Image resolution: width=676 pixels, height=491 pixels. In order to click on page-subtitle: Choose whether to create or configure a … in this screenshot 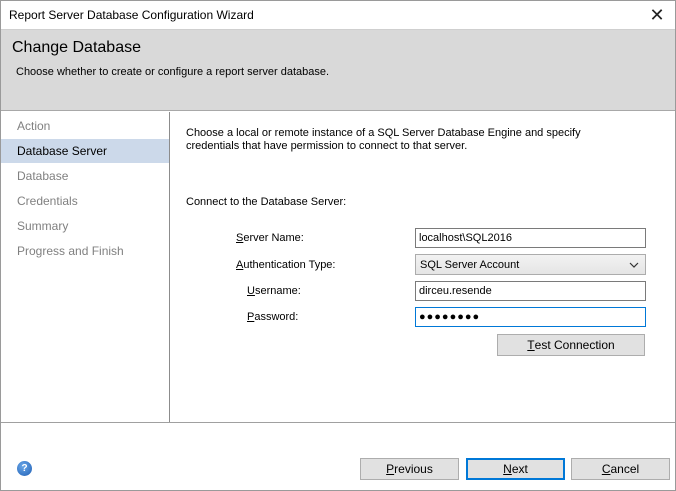, I will do `click(173, 72)`.